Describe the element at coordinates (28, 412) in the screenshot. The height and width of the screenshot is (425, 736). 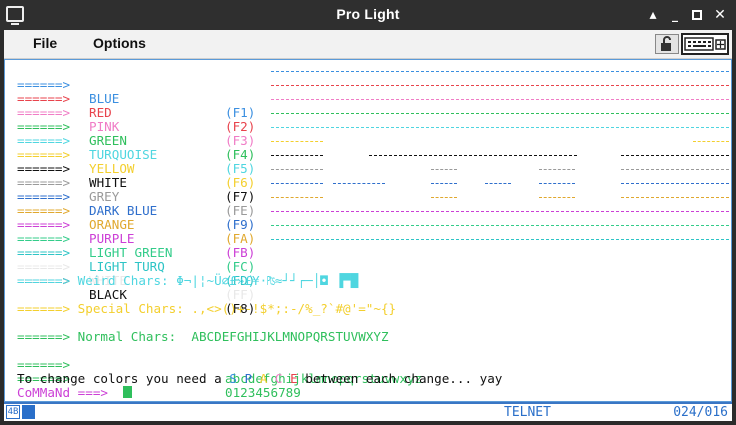
I see `status-indicator` at that location.